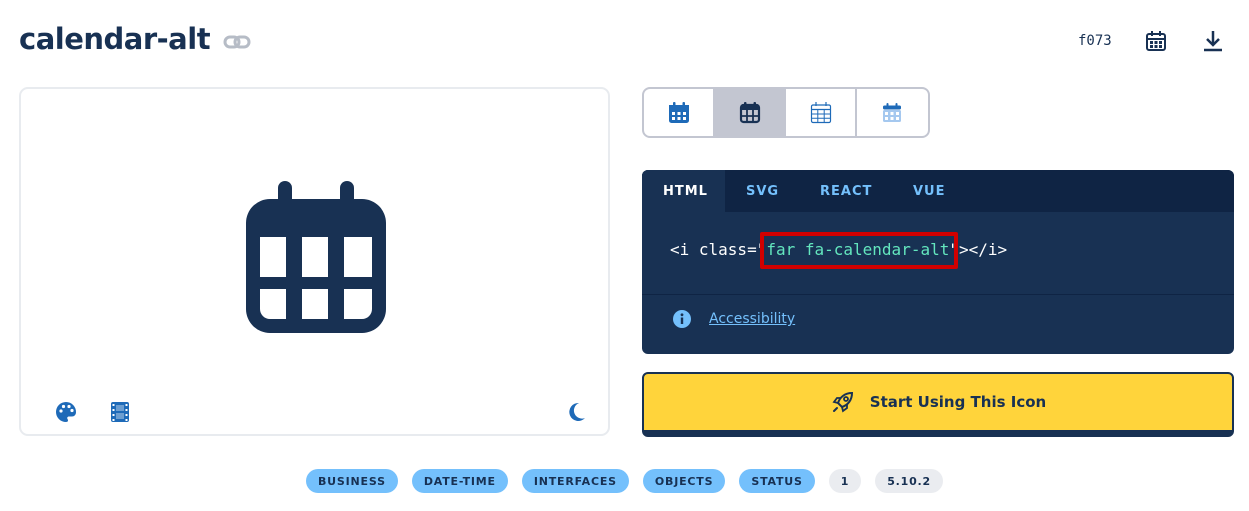 This screenshot has height=511, width=1249. What do you see at coordinates (459, 481) in the screenshot?
I see `tag-date-time: DATE-TIME` at bounding box center [459, 481].